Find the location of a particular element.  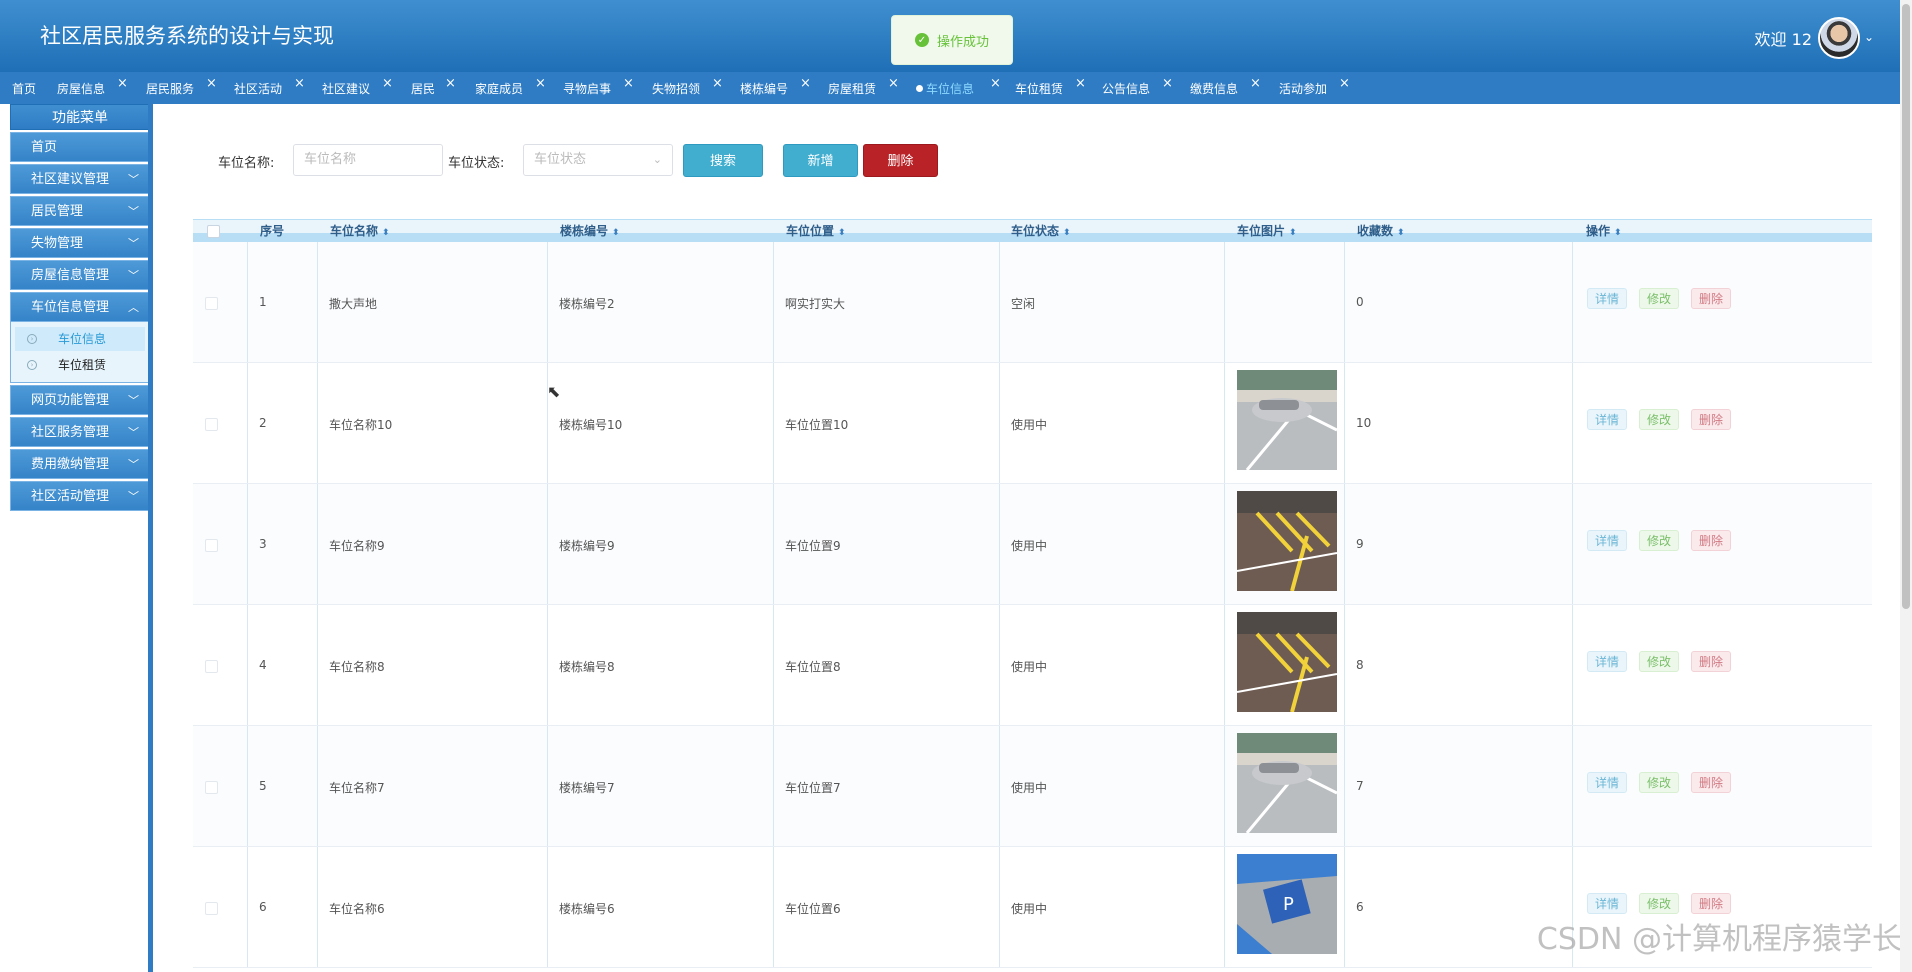

batch-delete-button: 删除 is located at coordinates (900, 160).